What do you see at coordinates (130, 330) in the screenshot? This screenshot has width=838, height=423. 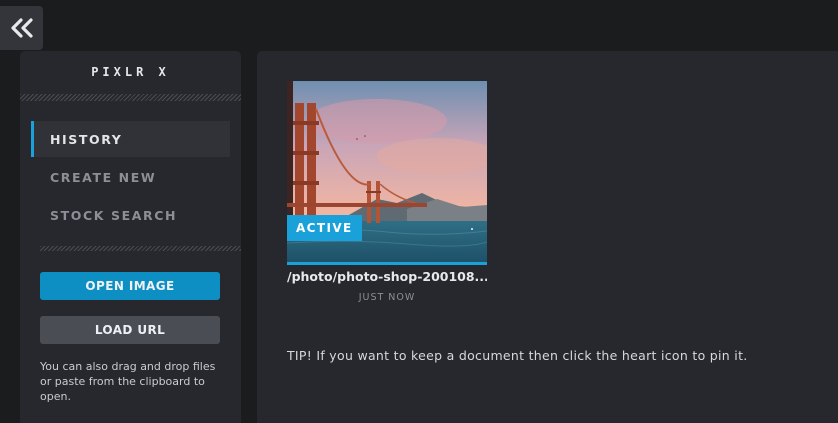 I see `load-url-button: LOAD URL` at bounding box center [130, 330].